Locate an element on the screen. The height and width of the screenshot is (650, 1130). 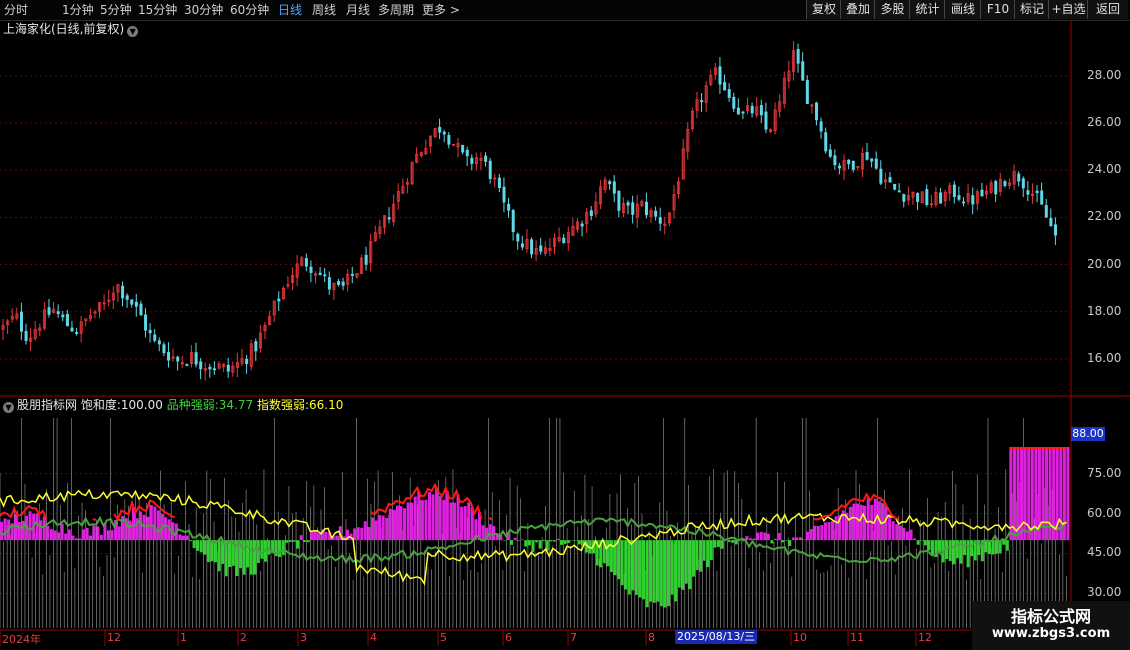
watermark: 指标公式网 www.zbgs3.com is located at coordinates (1051, 625).